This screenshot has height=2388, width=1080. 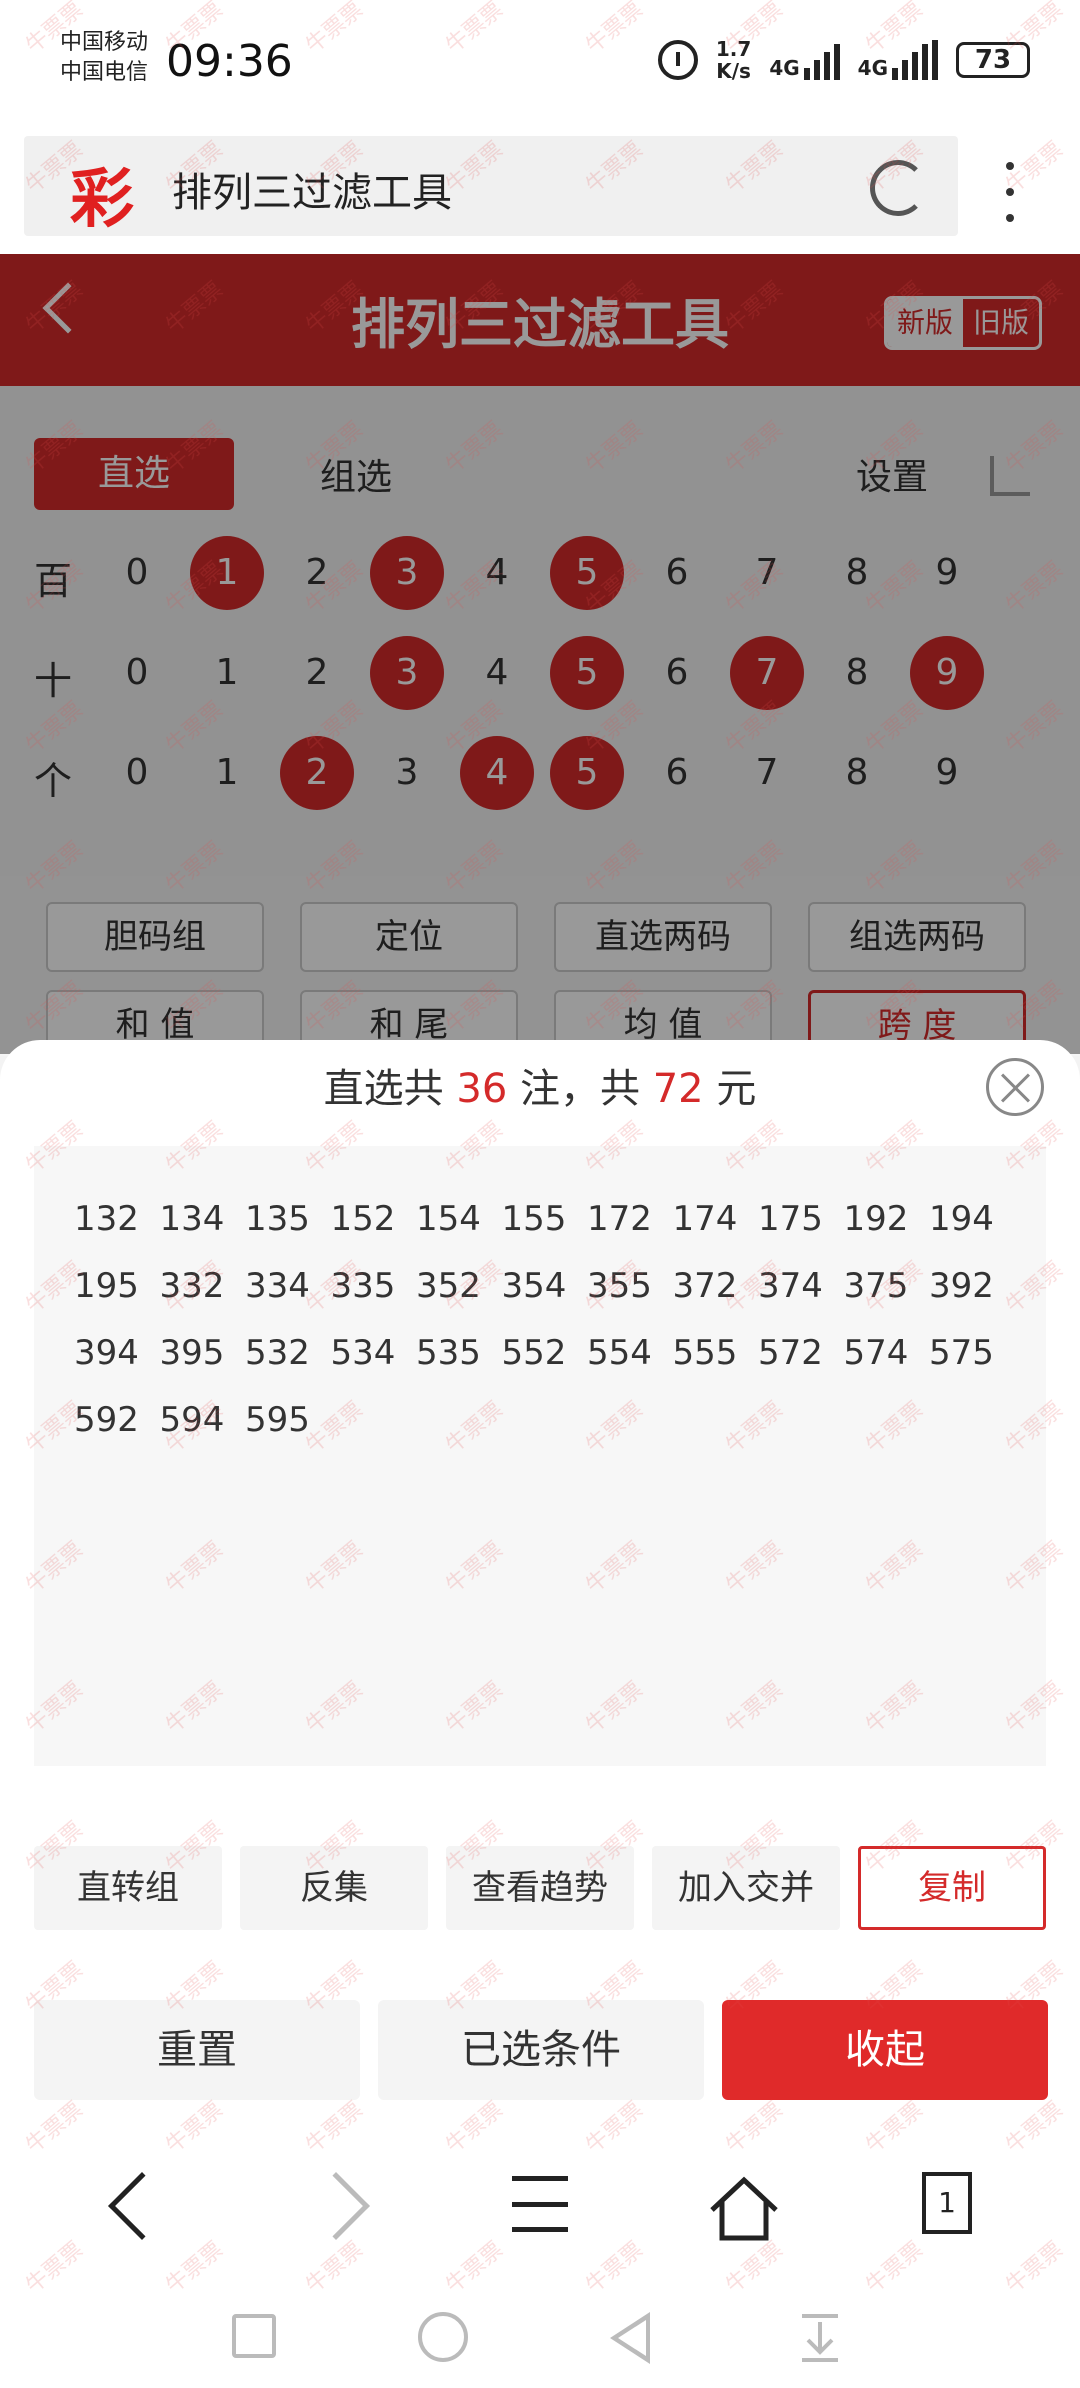 What do you see at coordinates (192, 1353) in the screenshot?
I see `result-number: 395` at bounding box center [192, 1353].